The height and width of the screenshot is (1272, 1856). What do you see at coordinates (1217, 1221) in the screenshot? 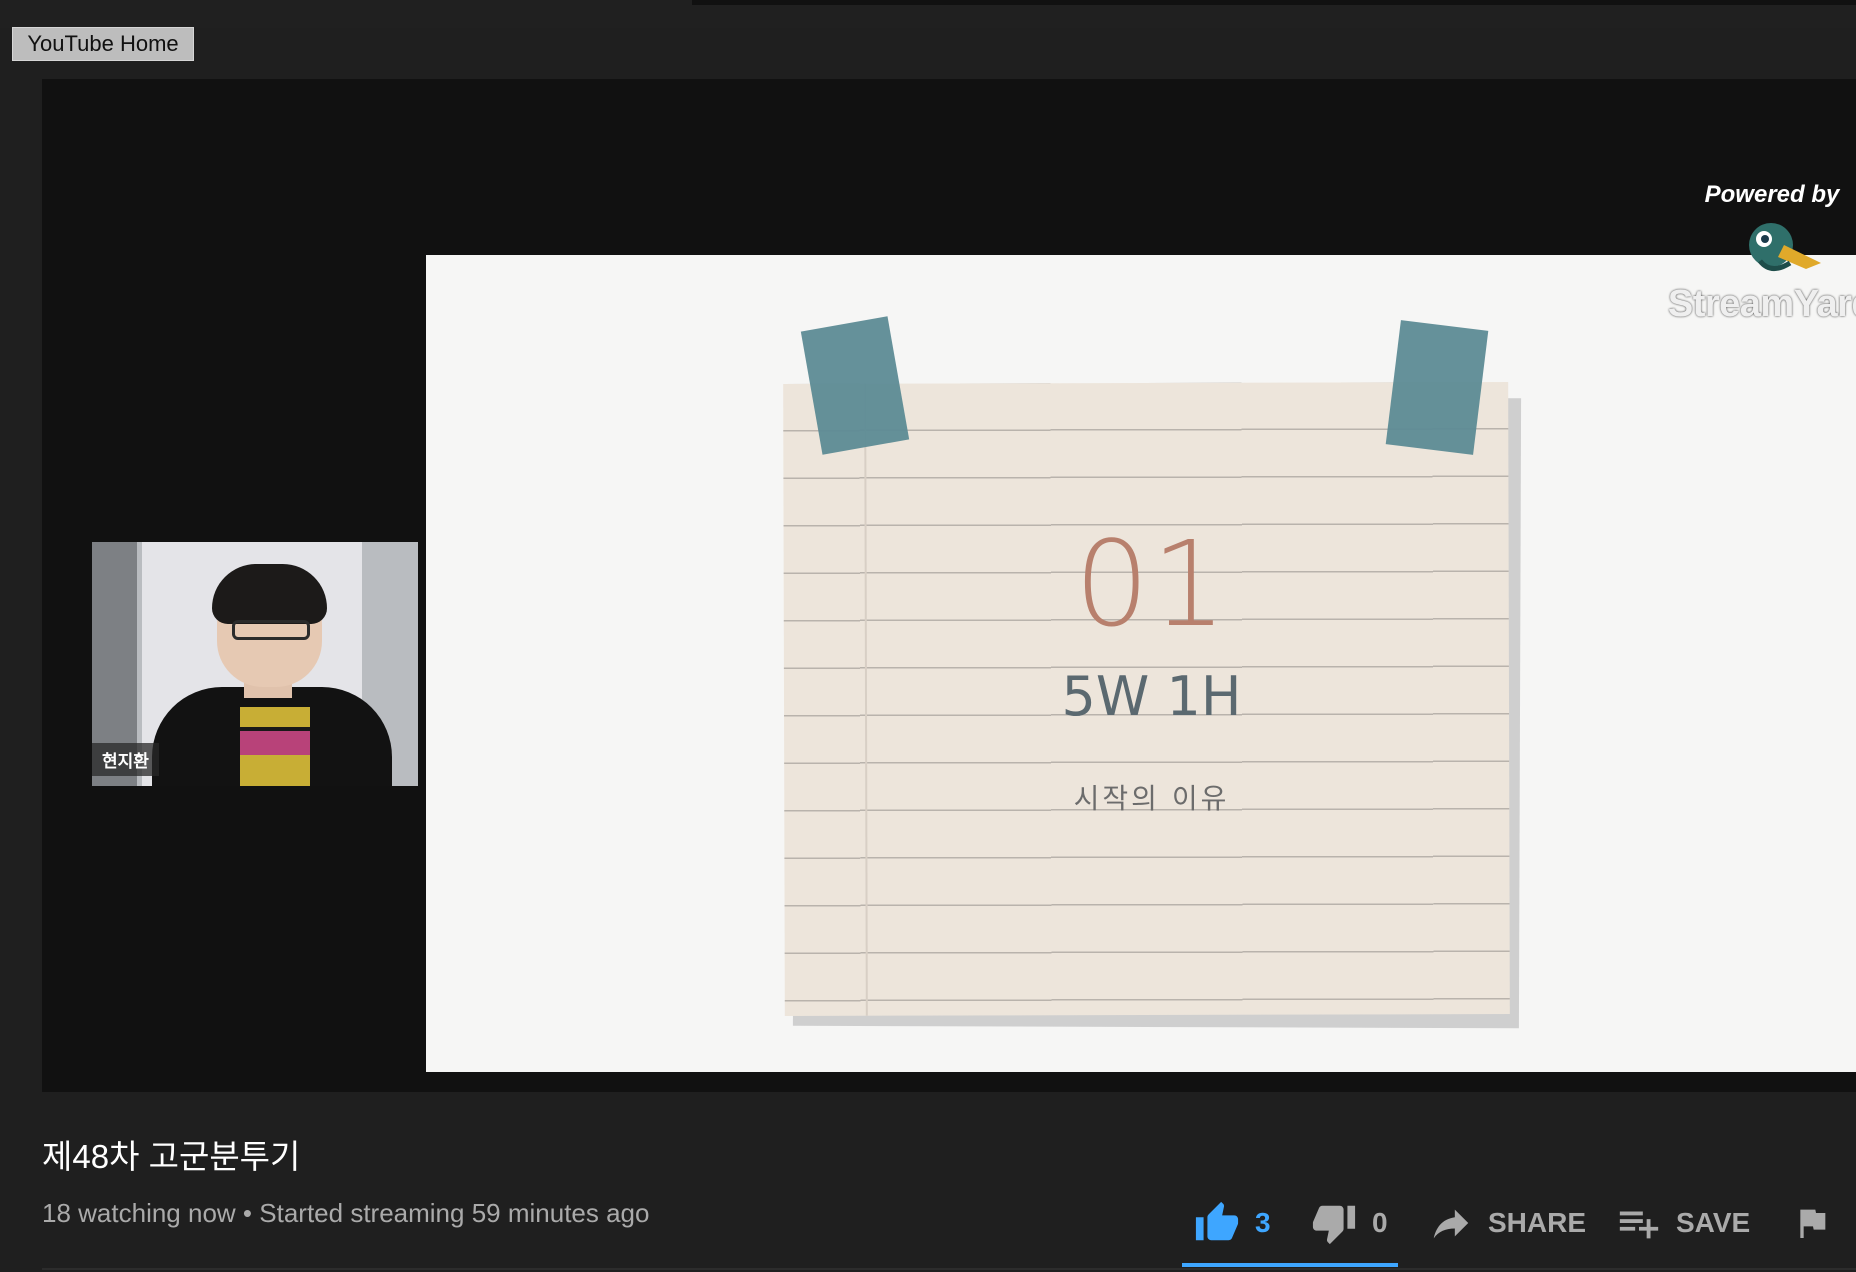
I see `thumbs-up-icon` at bounding box center [1217, 1221].